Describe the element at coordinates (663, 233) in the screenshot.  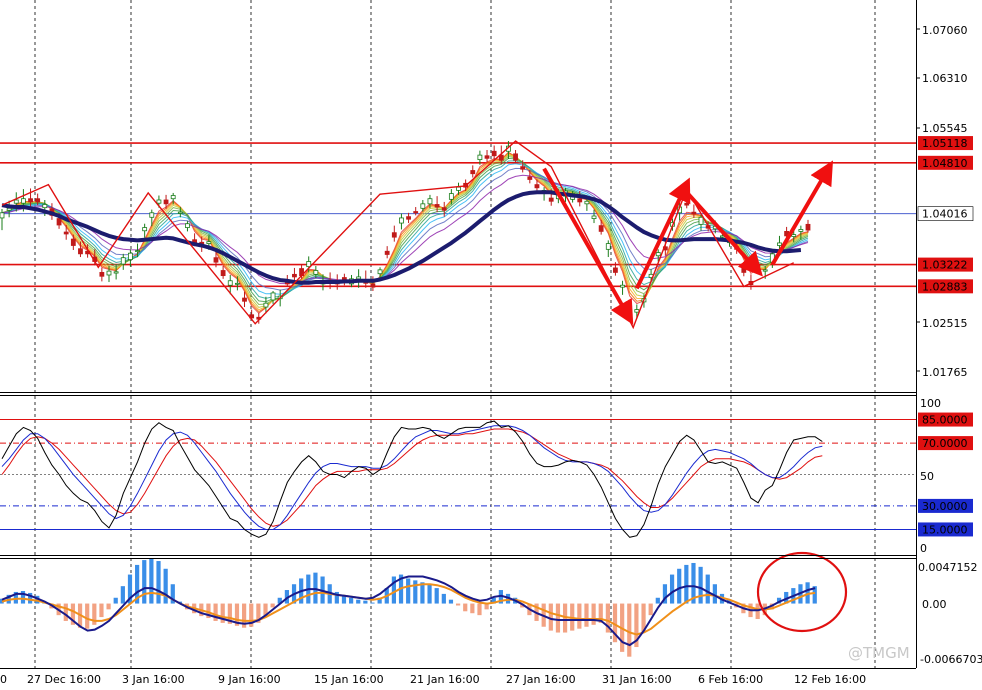
I see `trend-arrow` at that location.